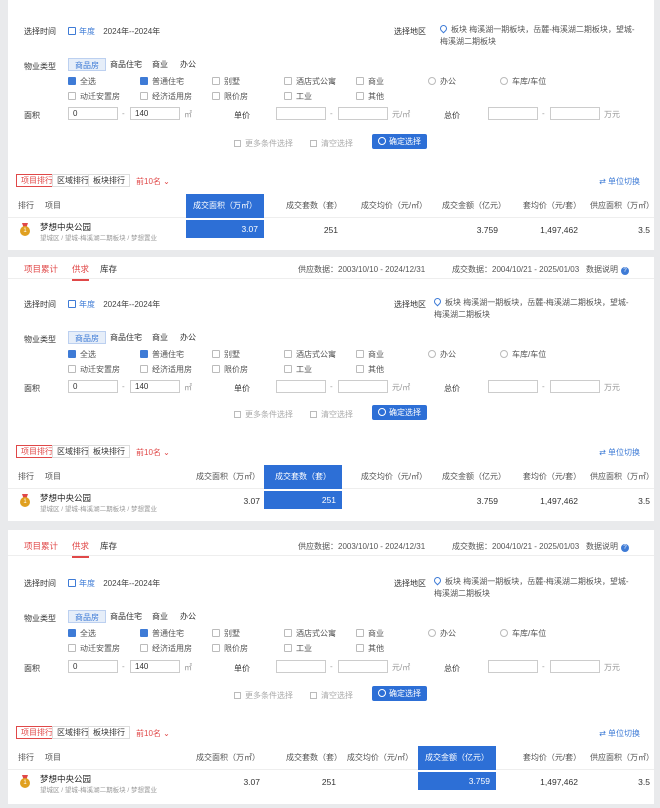 The image size is (660, 808). I want to click on area-max-input: 140, so click(155, 113).